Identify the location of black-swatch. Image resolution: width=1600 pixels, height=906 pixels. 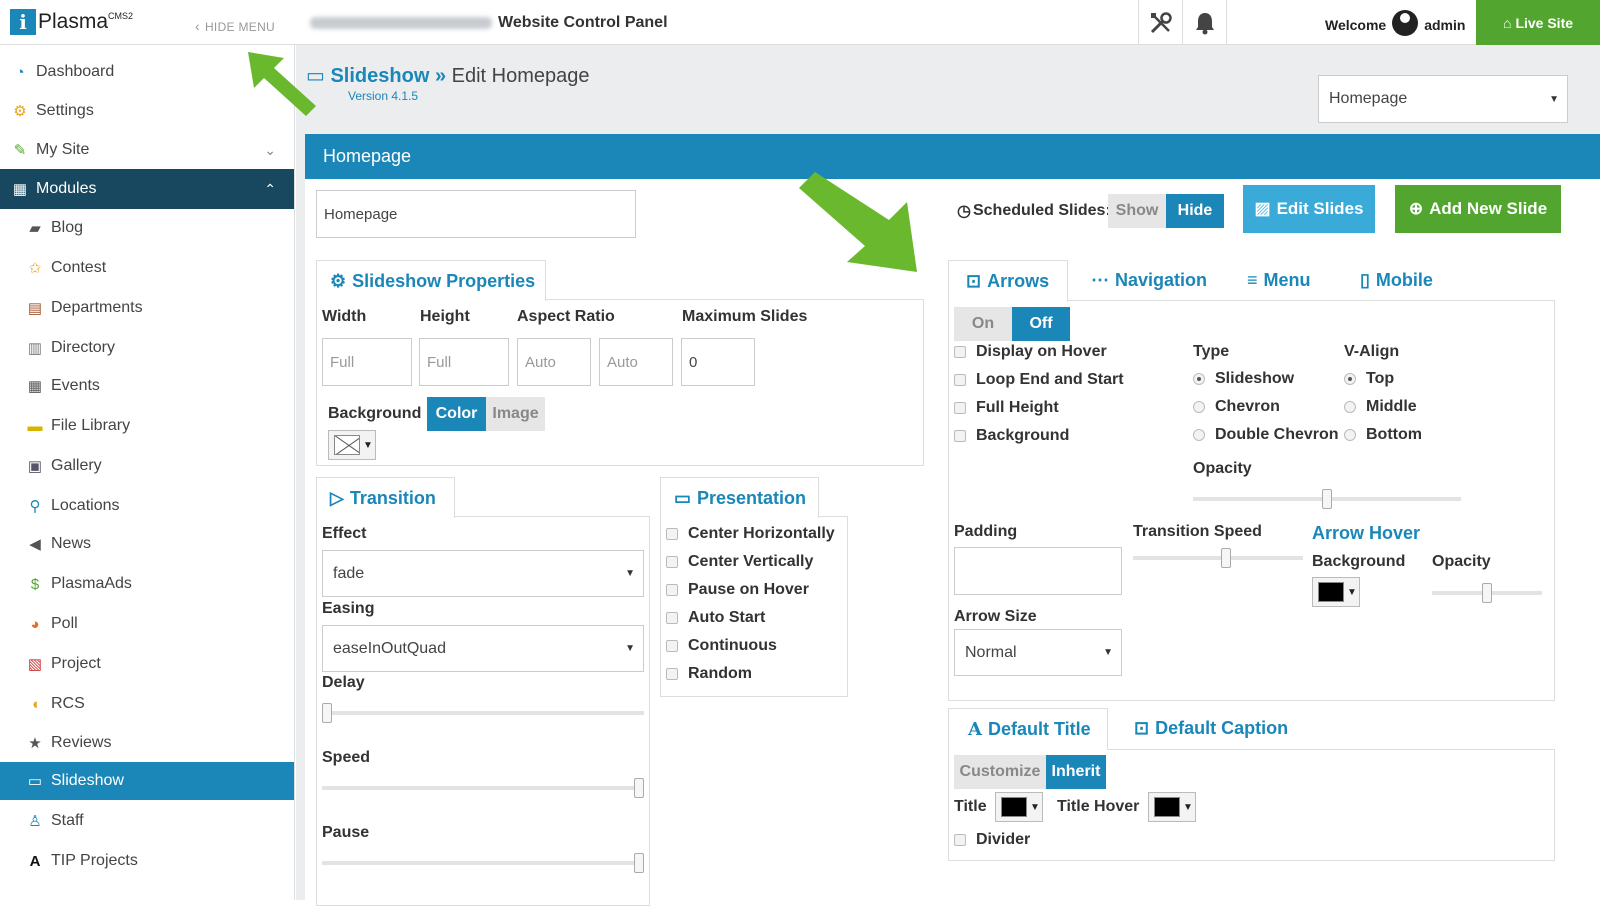
(1167, 807).